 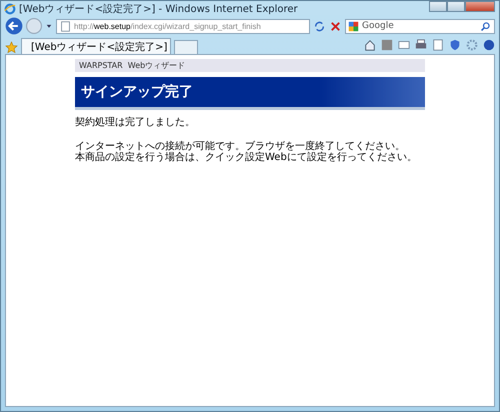 What do you see at coordinates (49, 26) in the screenshot?
I see `dropdown-icon` at bounding box center [49, 26].